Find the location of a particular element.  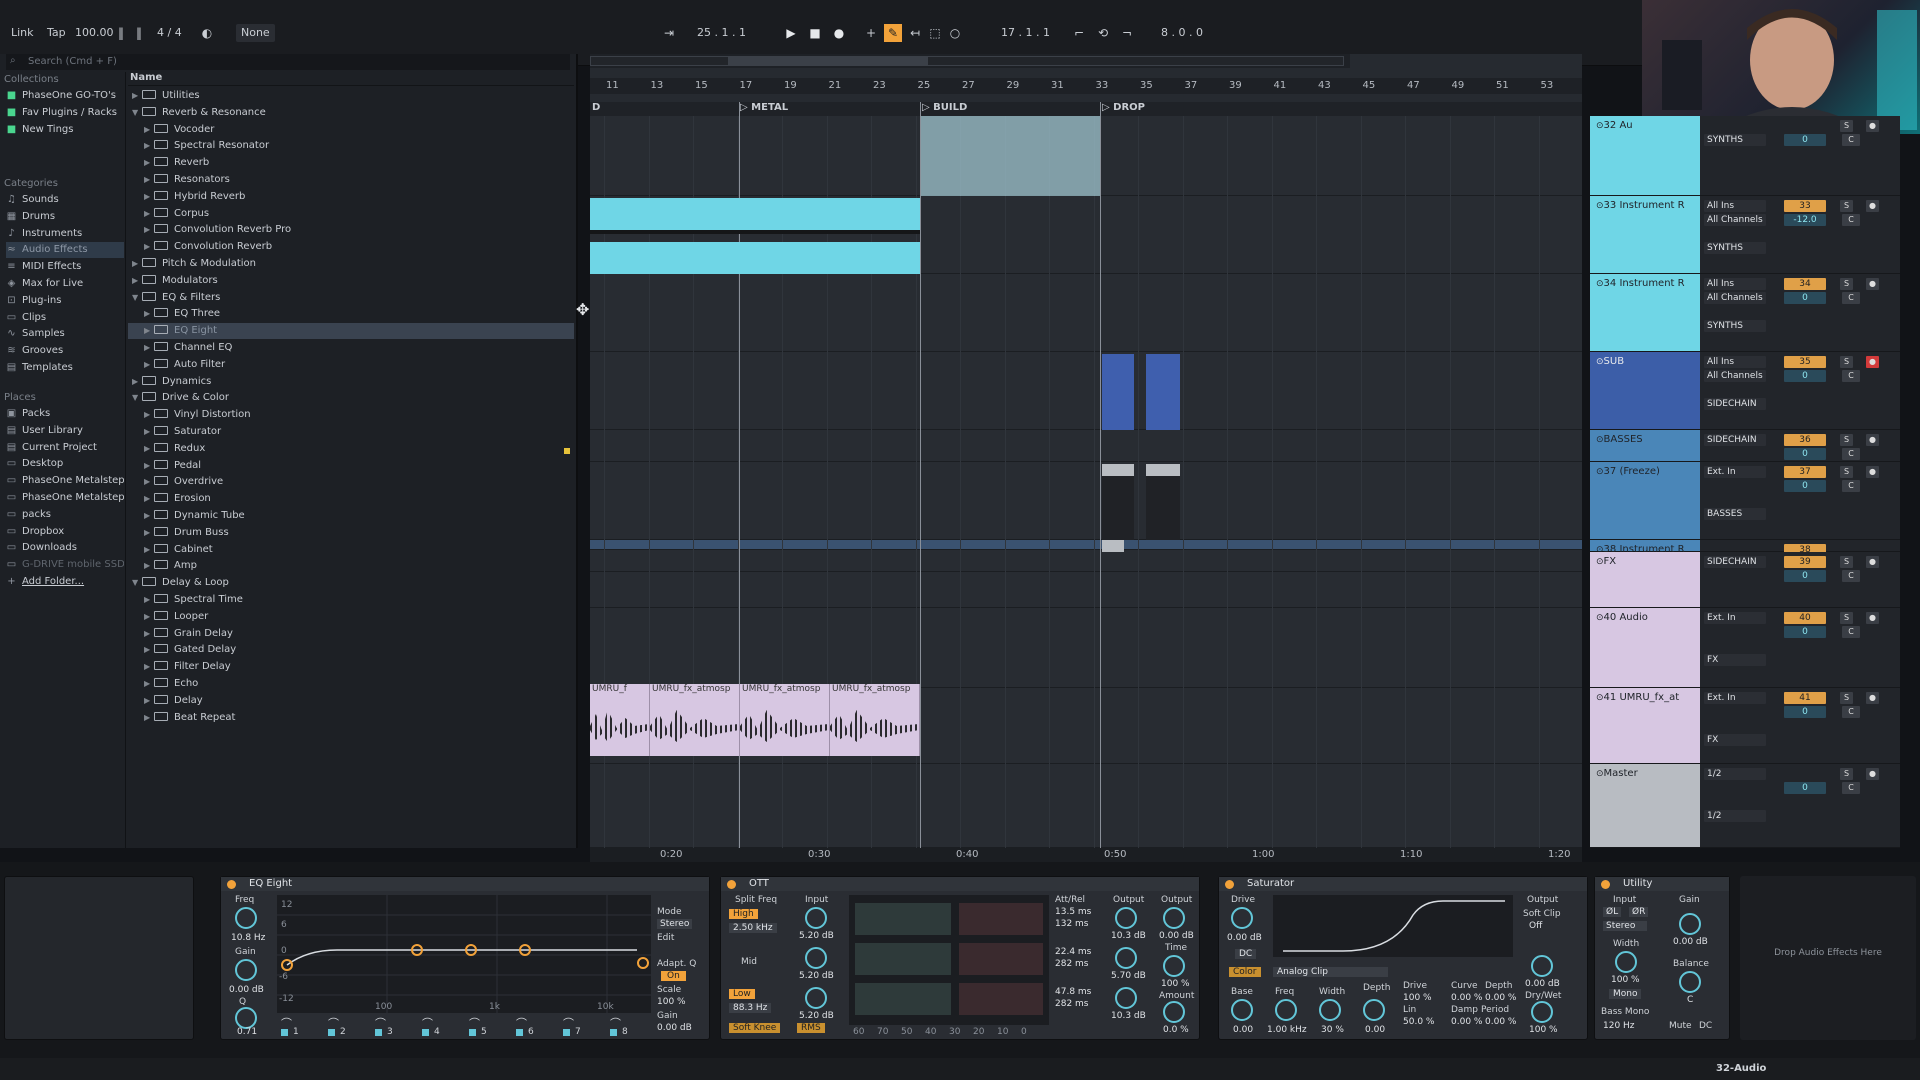

saturator-title: Saturator is located at coordinates (1403, 884).